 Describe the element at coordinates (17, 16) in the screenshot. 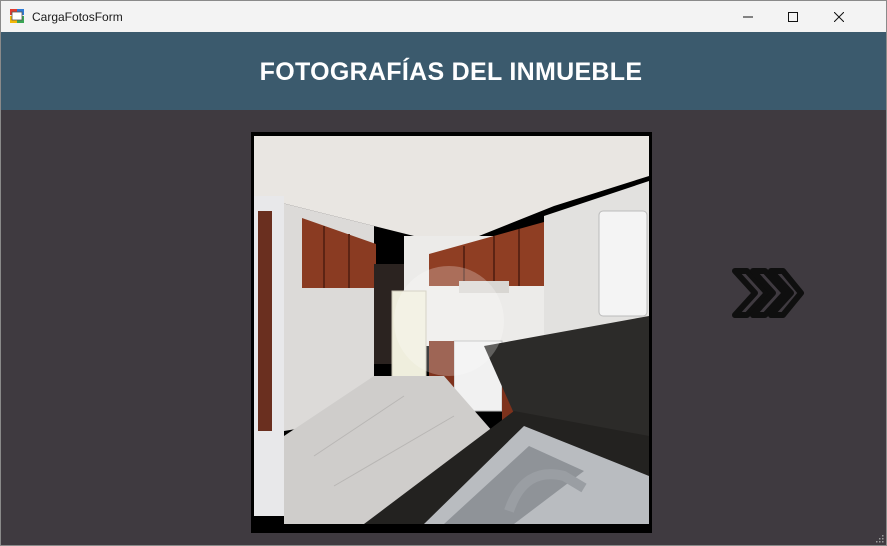

I see `app-icon` at that location.